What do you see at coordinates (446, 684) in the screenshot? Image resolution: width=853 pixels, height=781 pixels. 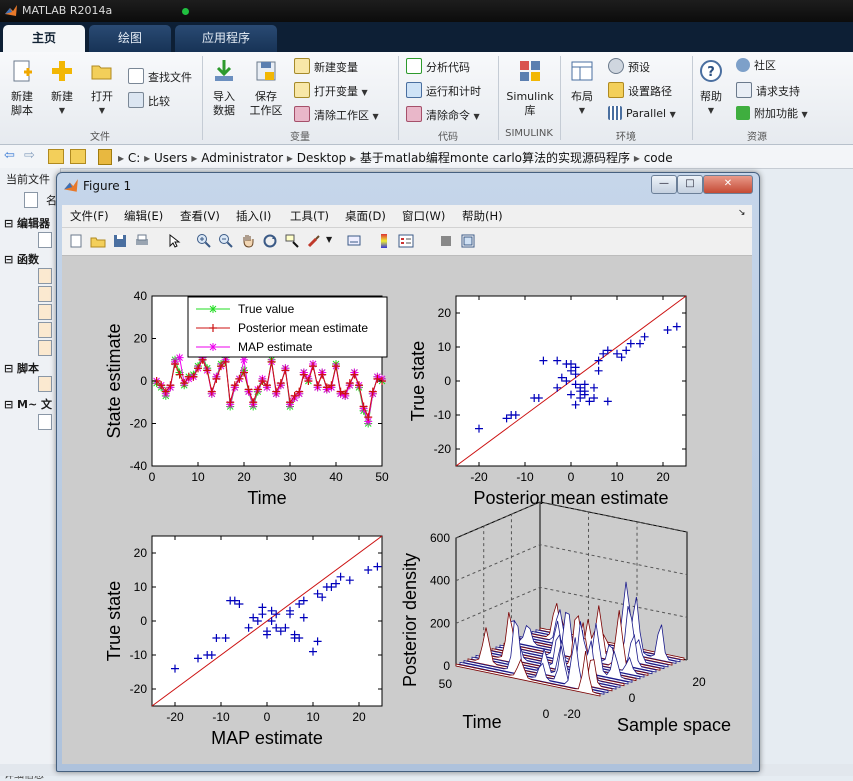 I see `axes-3-time-tick-label: 50` at bounding box center [446, 684].